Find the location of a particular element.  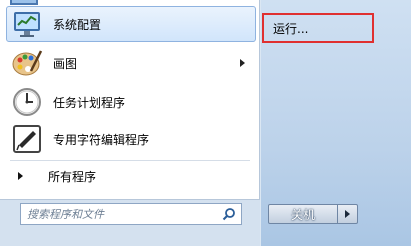

system-config-icon is located at coordinates (27, 24).